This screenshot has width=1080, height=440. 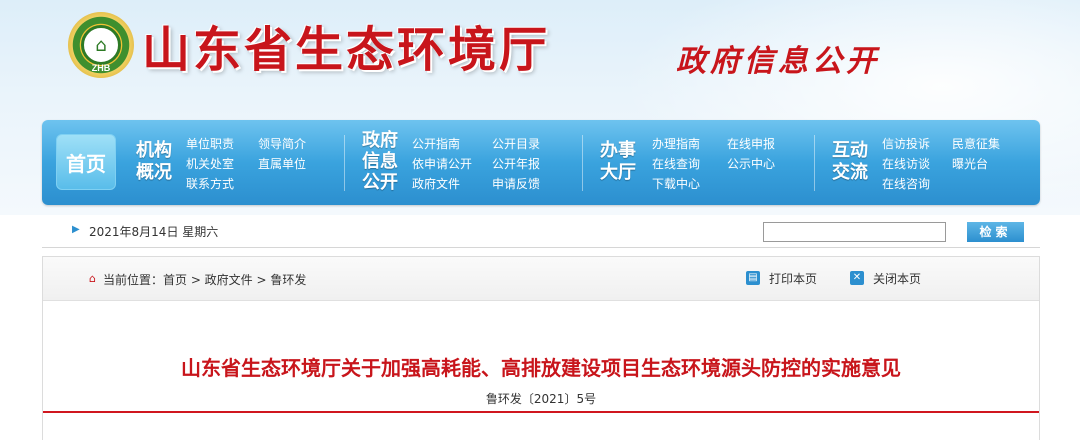 I want to click on nav-link-catalog: 公开目录, so click(x=516, y=144).